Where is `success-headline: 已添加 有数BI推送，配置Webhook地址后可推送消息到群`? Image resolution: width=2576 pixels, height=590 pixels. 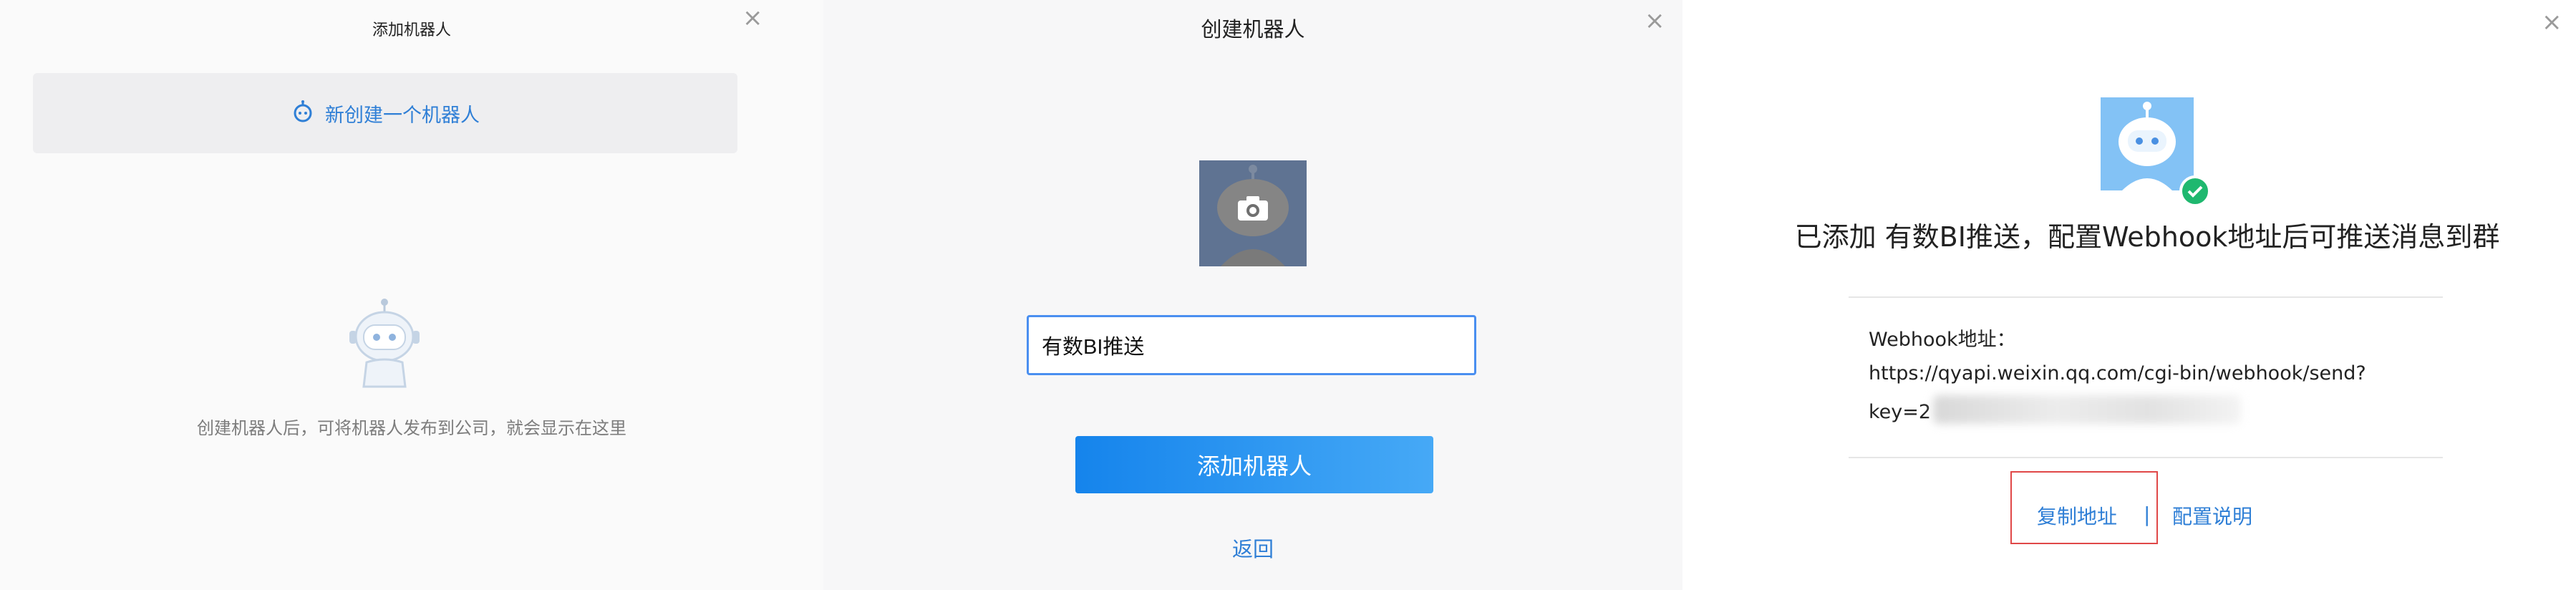 success-headline: 已添加 有数BI推送，配置Webhook地址后可推送消息到群 is located at coordinates (2147, 237).